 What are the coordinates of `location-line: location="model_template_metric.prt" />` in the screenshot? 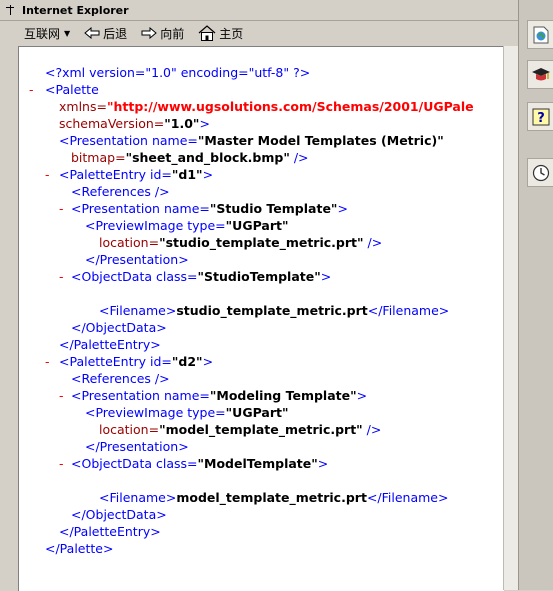 It's located at (240, 429).